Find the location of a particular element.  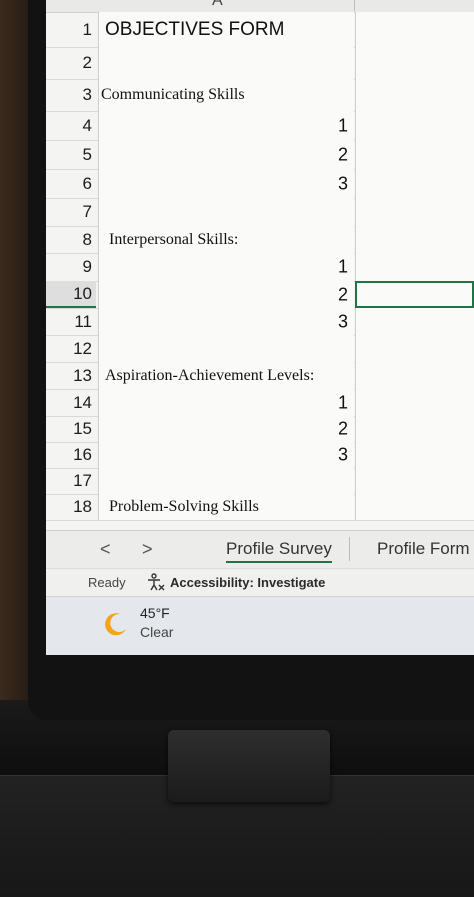

table-row: 6 3 is located at coordinates (260, 184).